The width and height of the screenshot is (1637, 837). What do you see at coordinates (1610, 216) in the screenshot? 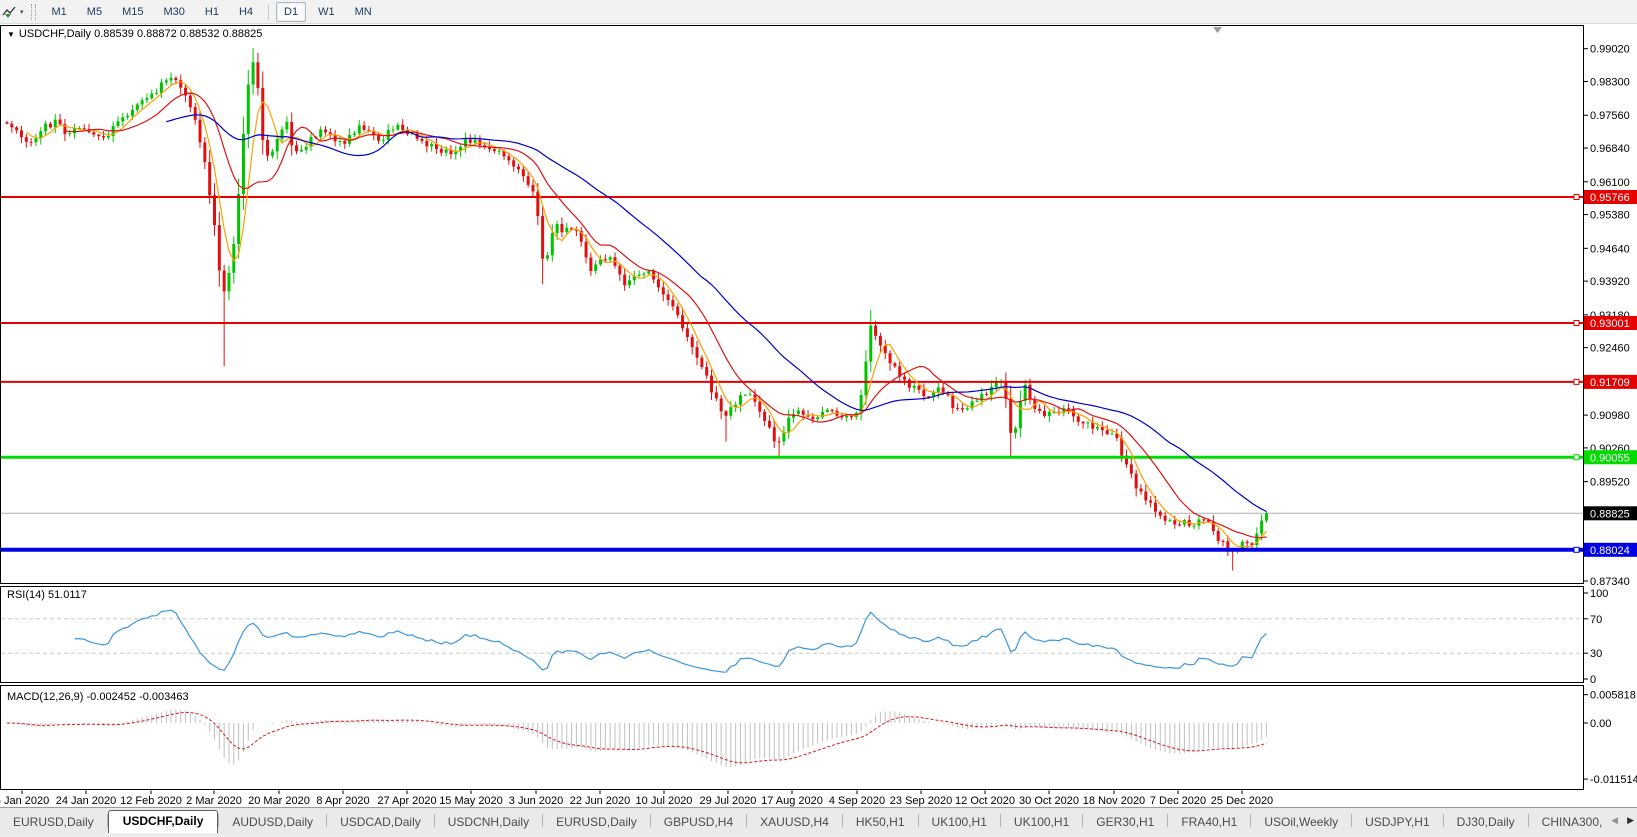
I see `svg-text: 0.95380` at bounding box center [1610, 216].